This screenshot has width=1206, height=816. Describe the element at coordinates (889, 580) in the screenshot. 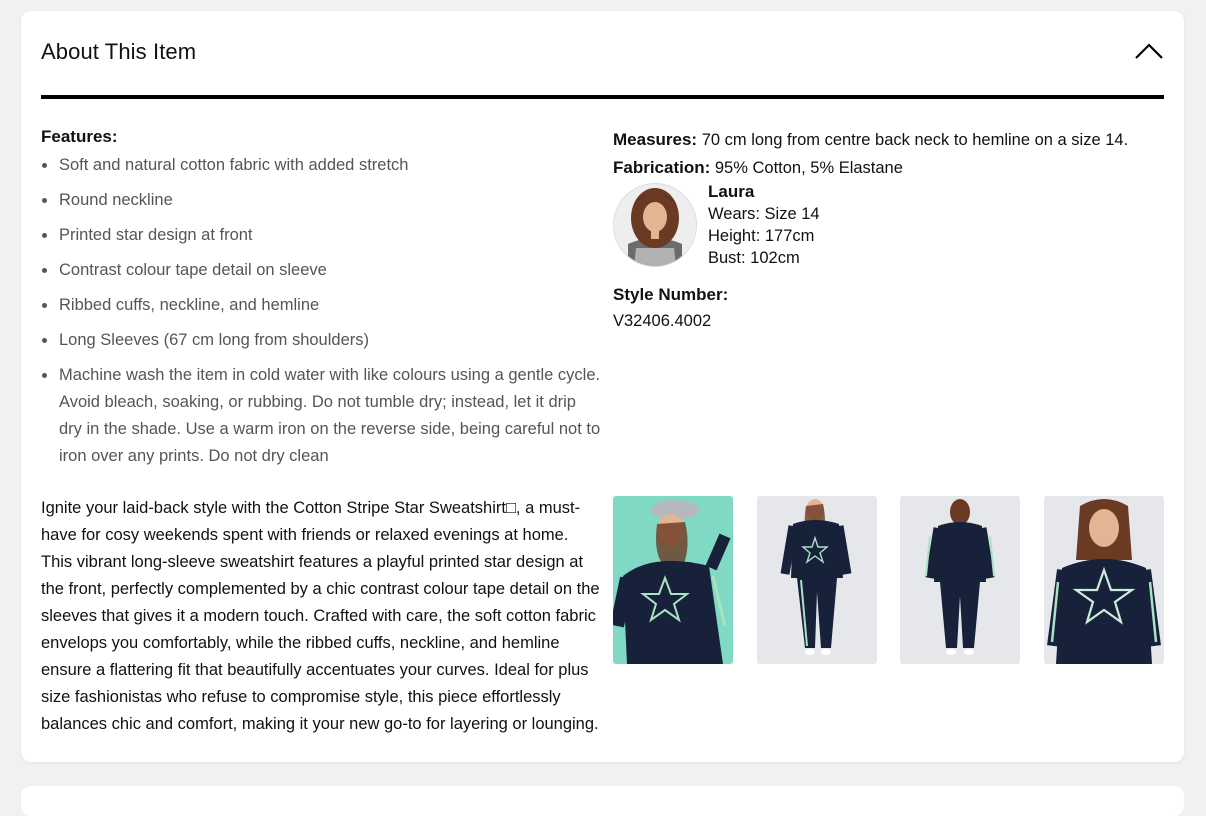

I see `product-thumbnails` at that location.